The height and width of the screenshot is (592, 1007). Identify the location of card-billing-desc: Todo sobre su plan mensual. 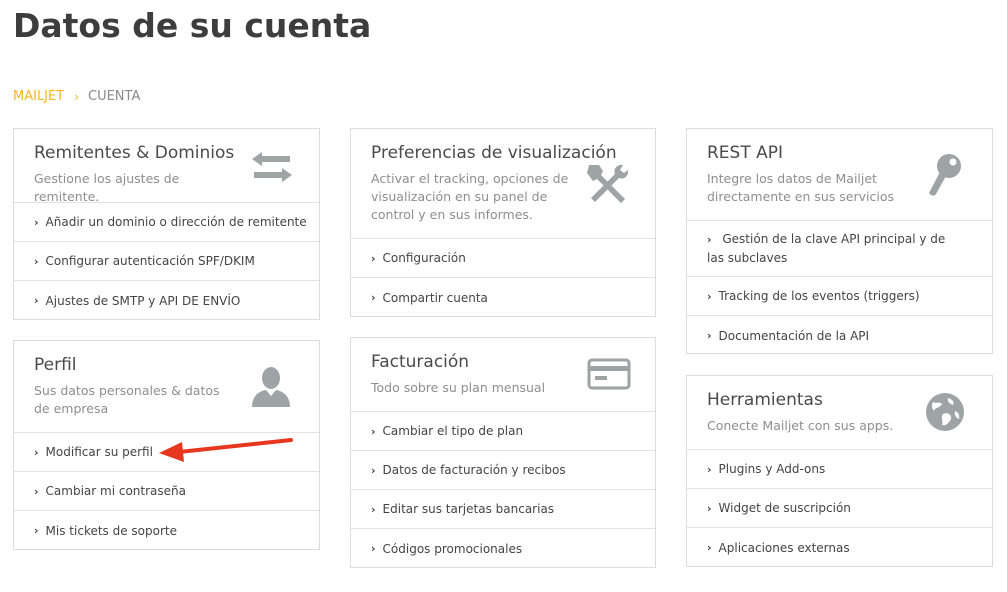
(458, 387).